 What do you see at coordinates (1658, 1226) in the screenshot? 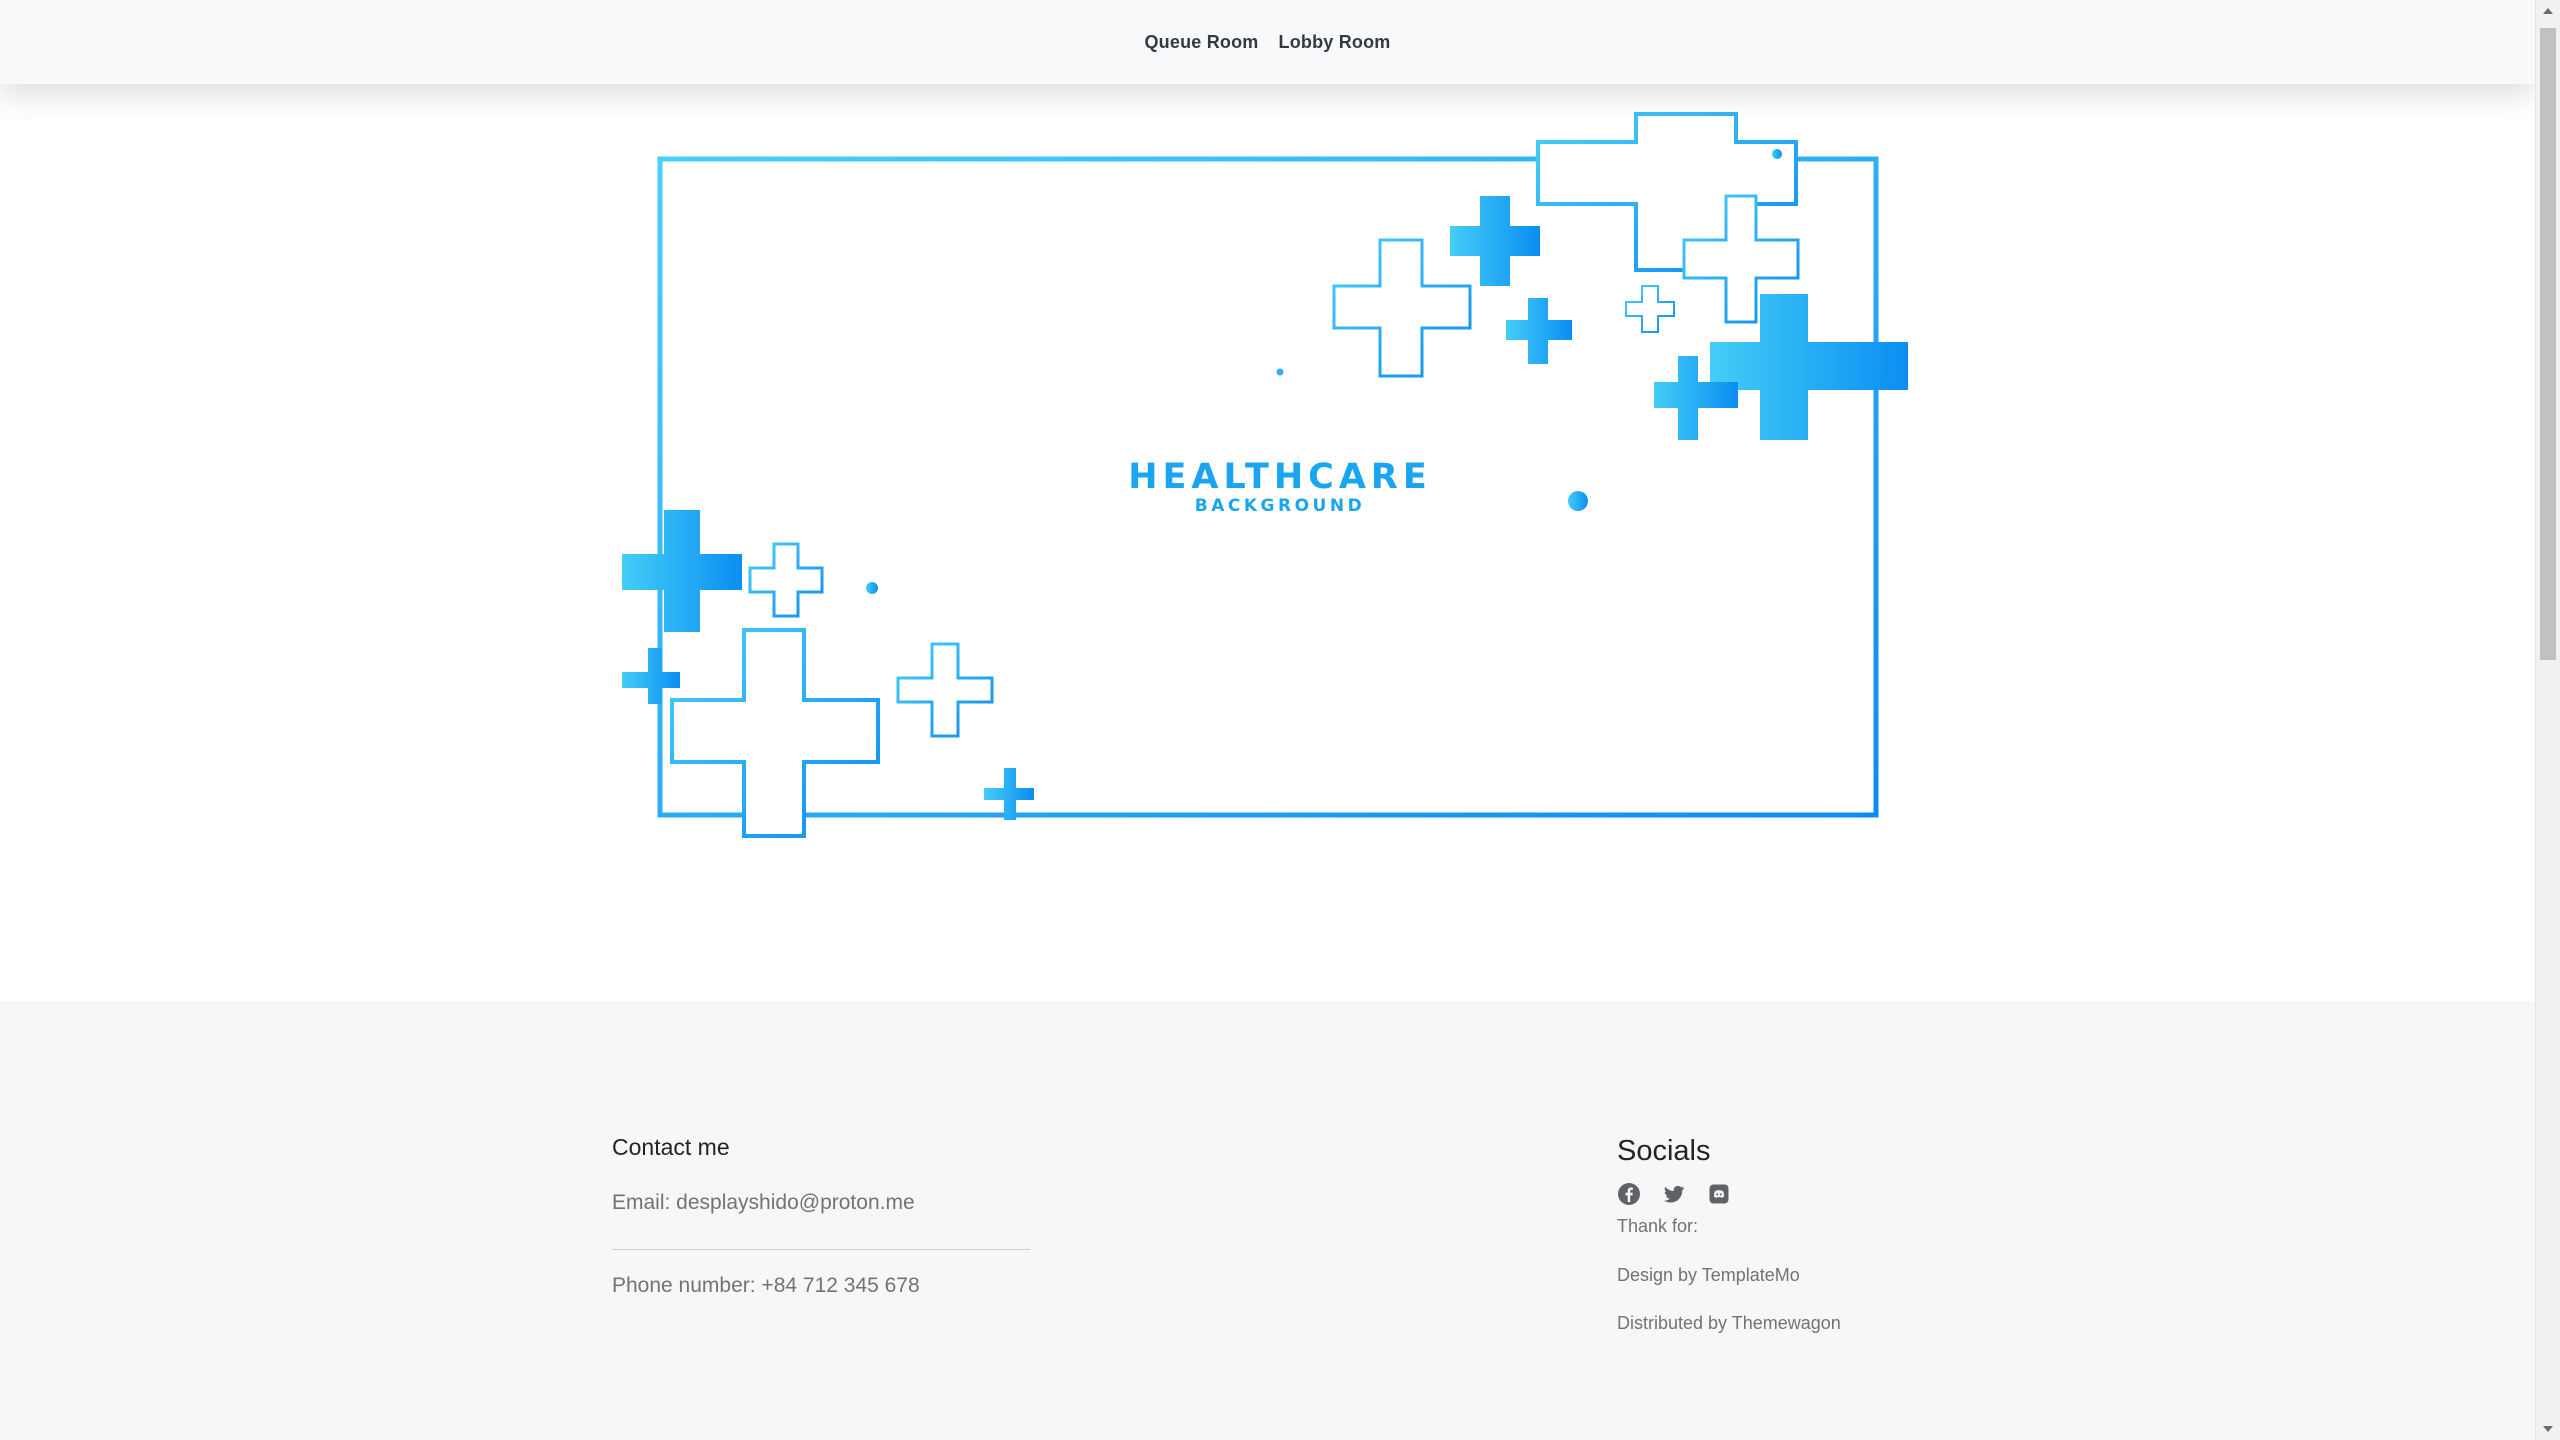
I see `socials-thanks: Thank for:` at bounding box center [1658, 1226].